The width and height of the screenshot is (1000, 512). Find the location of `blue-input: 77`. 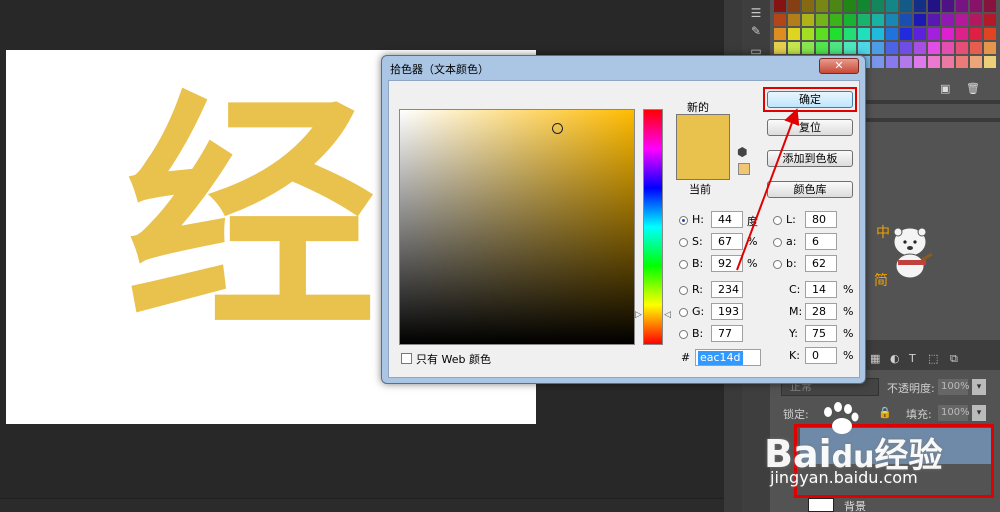

blue-input: 77 is located at coordinates (727, 333).